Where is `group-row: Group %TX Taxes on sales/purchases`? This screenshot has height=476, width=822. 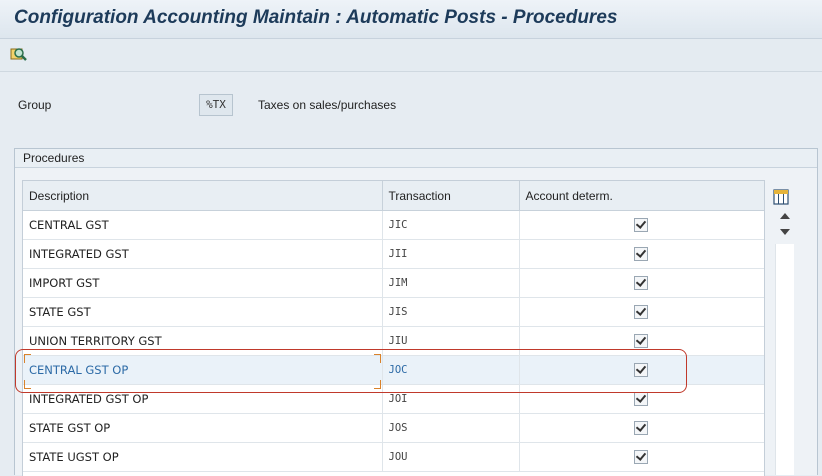 group-row: Group %TX Taxes on sales/purchases is located at coordinates (411, 105).